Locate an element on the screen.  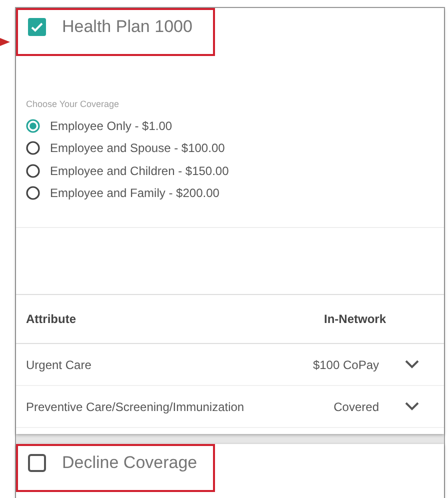
column-header: Attribute is located at coordinates (51, 319).